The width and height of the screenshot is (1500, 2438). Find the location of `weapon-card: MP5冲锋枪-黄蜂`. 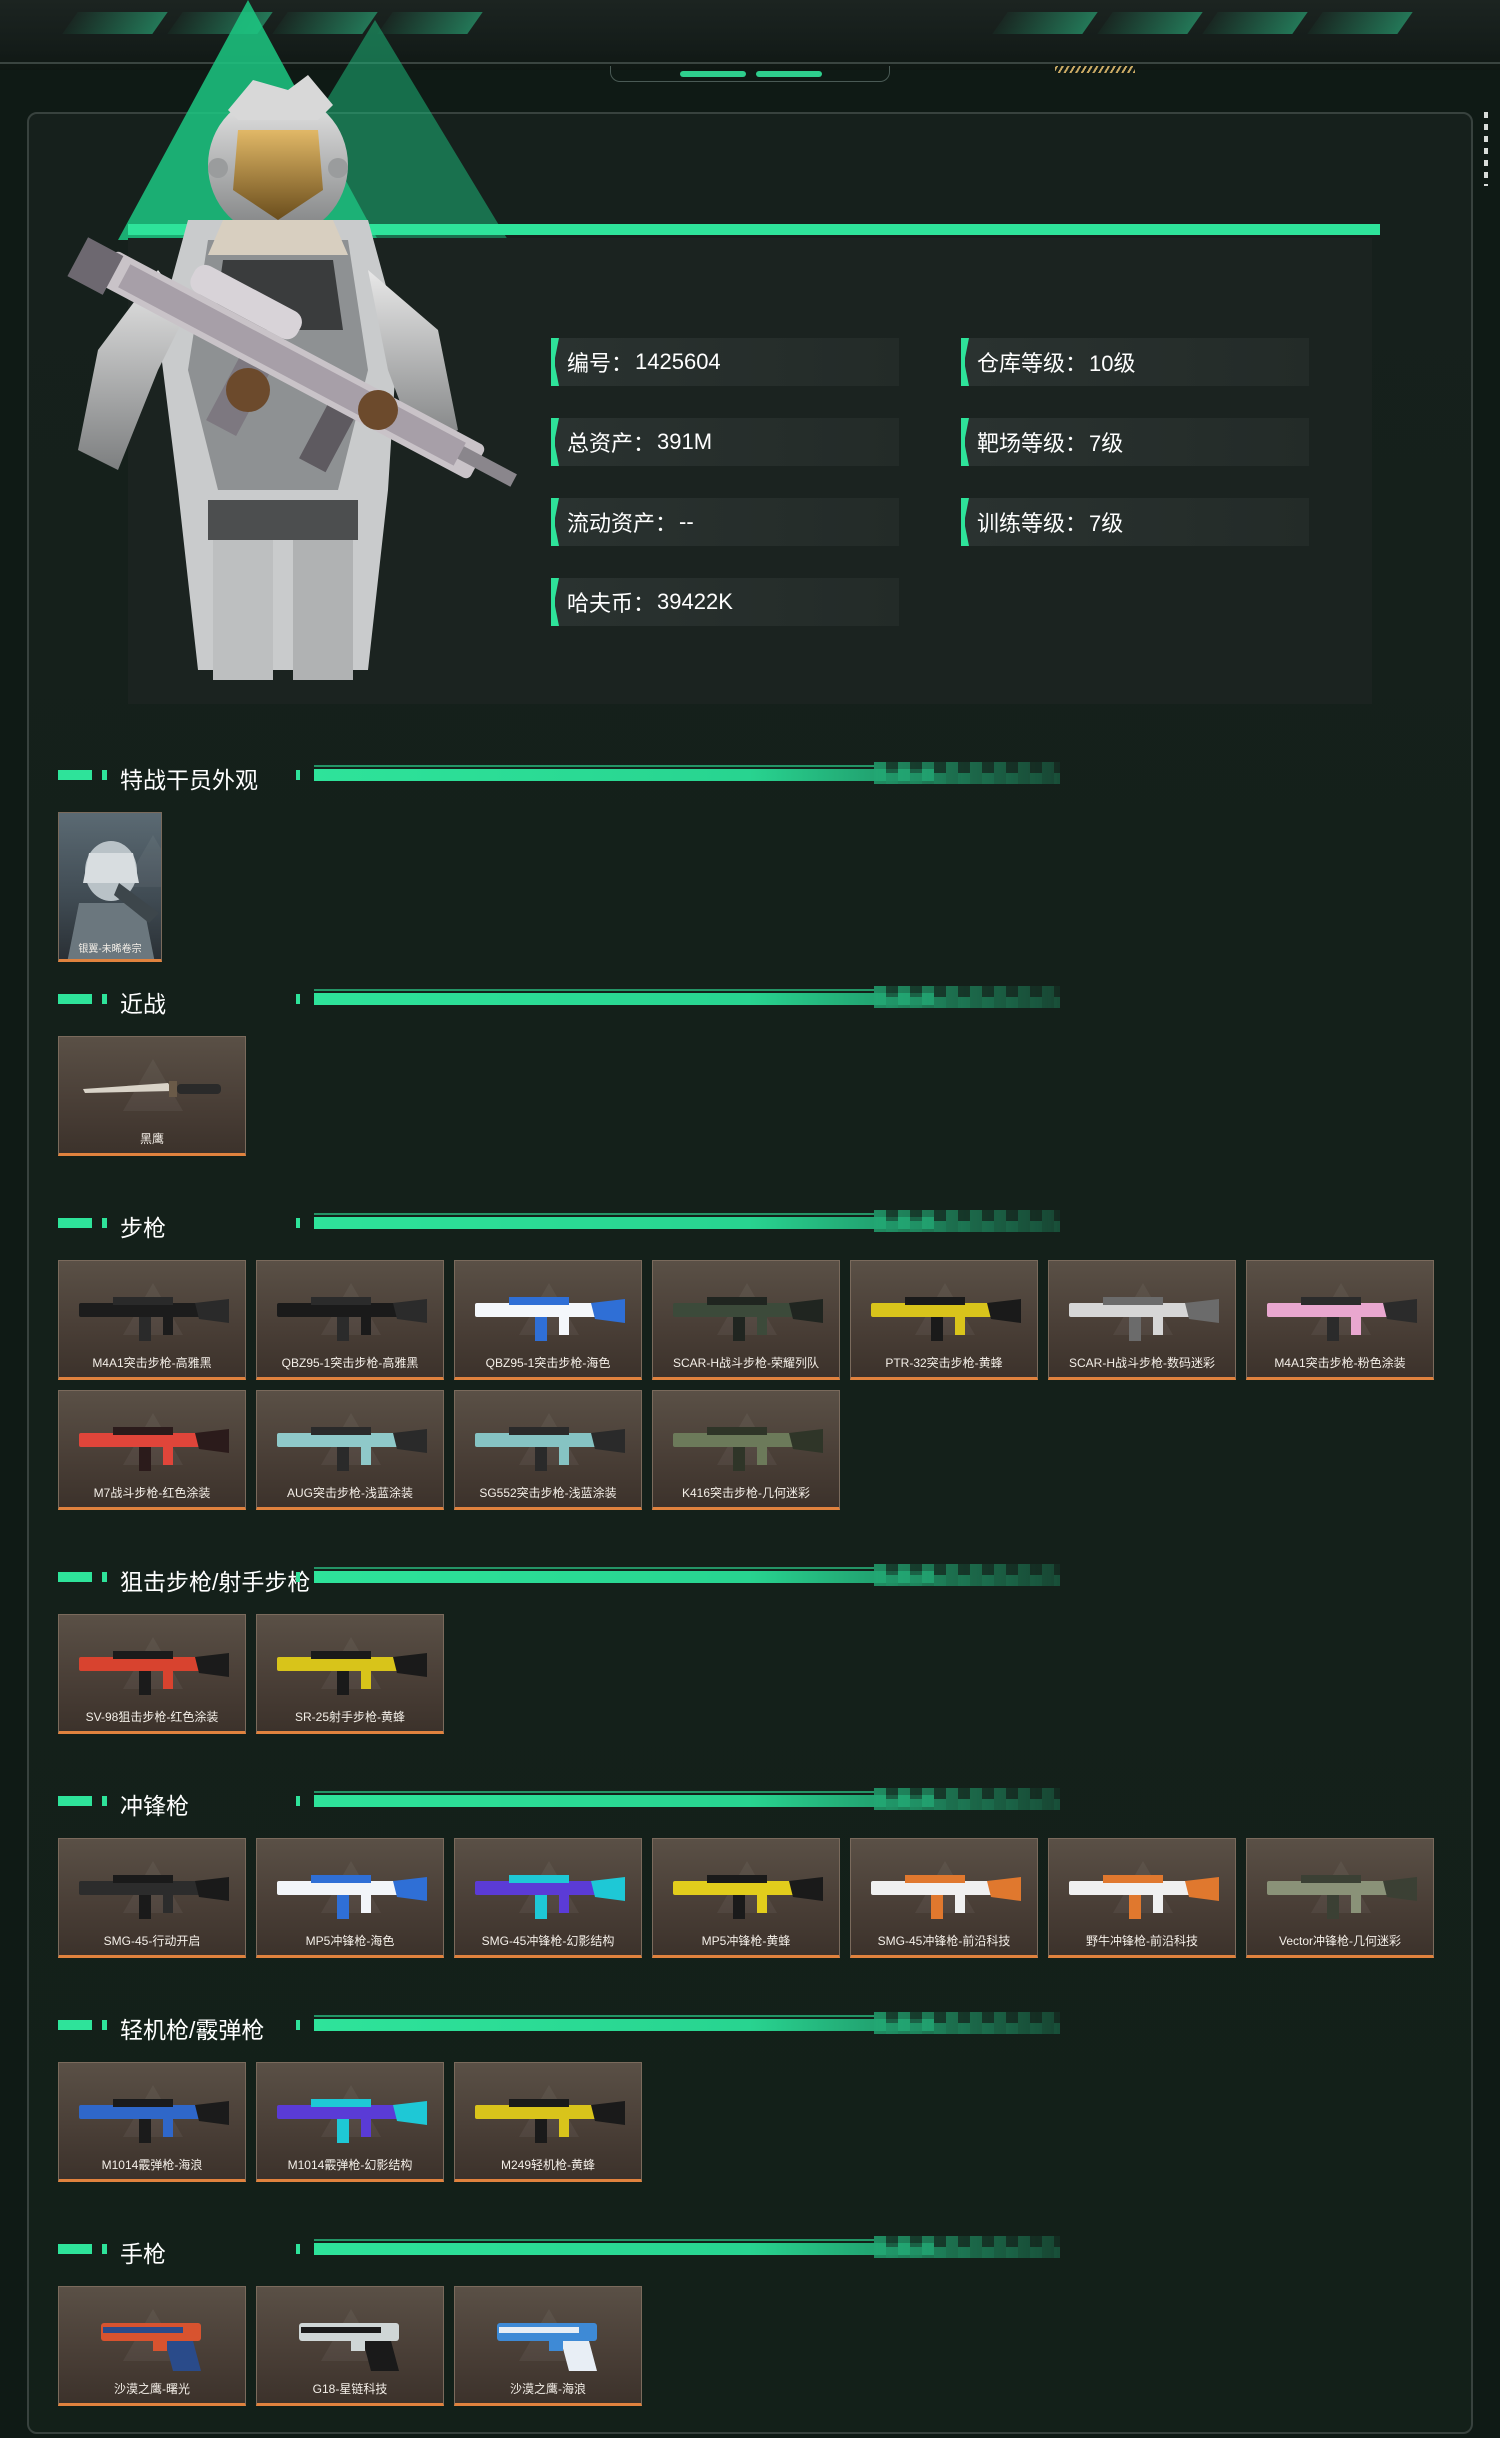

weapon-card: MP5冲锋枪-黄蜂 is located at coordinates (746, 1898).